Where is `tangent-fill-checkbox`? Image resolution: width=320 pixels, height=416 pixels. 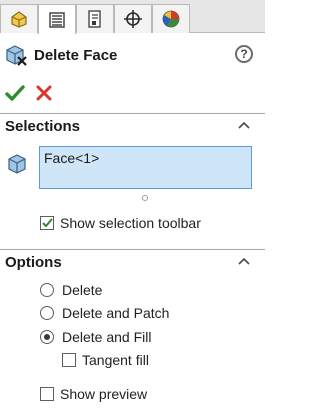
tangent-fill-checkbox is located at coordinates (69, 360).